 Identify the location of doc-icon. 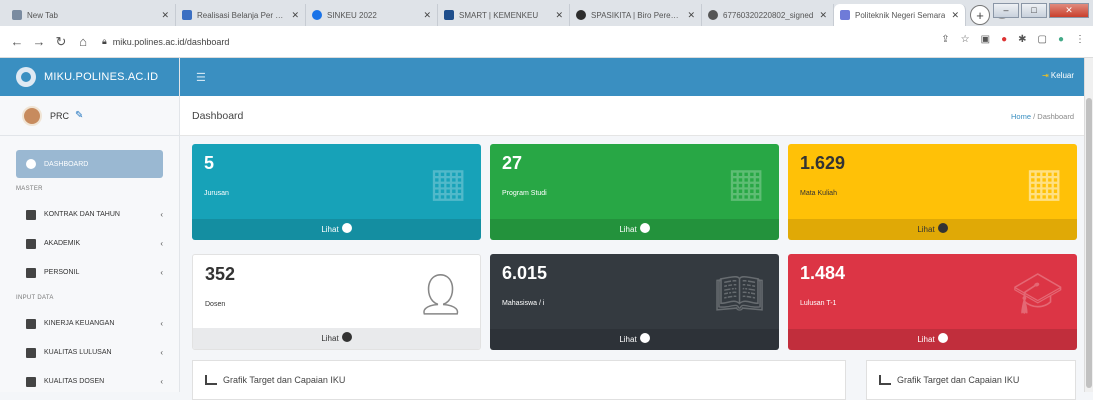
(187, 15).